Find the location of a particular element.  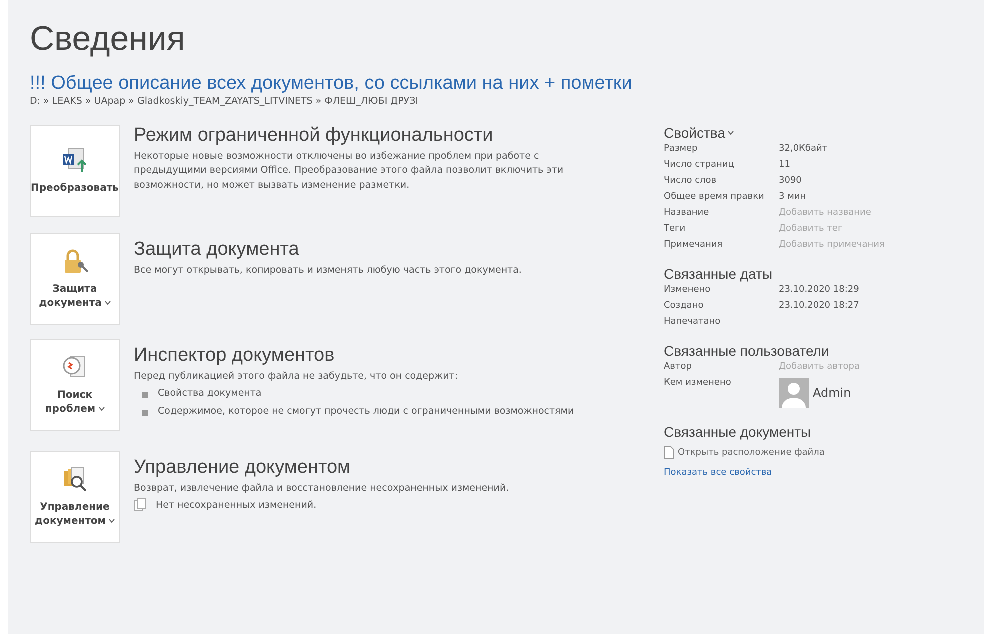

document-icon is located at coordinates (669, 452).